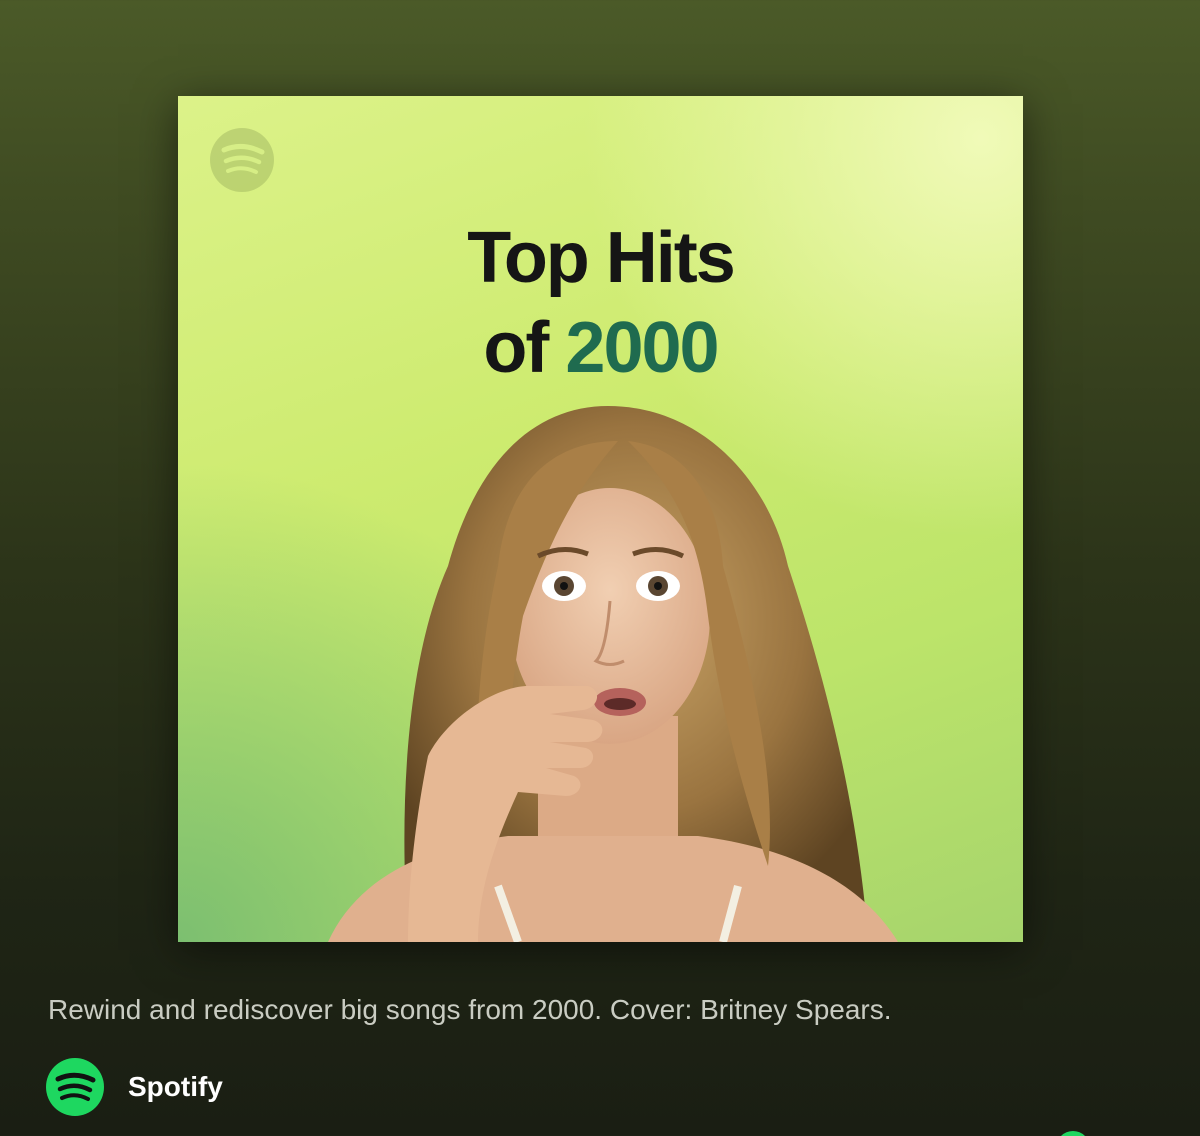 The width and height of the screenshot is (1200, 1136). I want to click on cover-title-line1: Top Hits, so click(601, 258).